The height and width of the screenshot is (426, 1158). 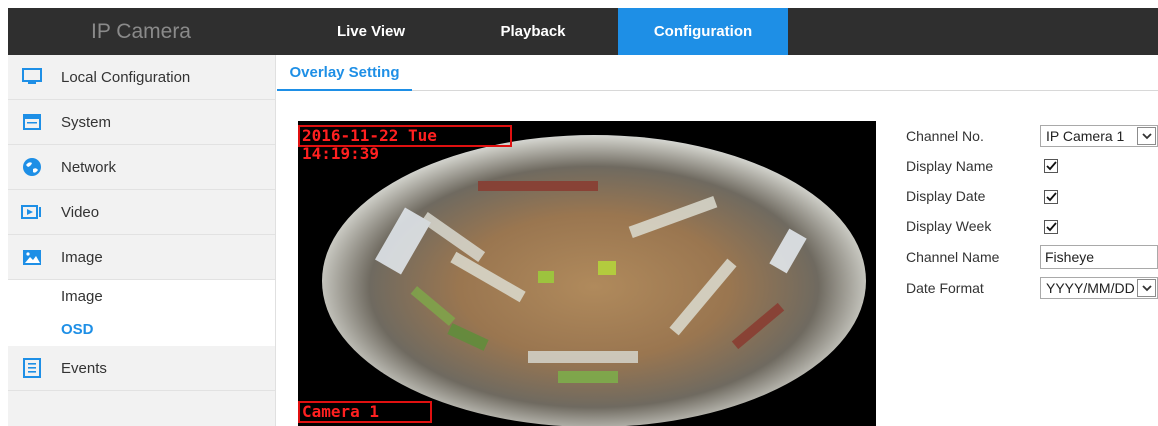 I want to click on sidebar-item-label: Video, so click(x=80, y=212).